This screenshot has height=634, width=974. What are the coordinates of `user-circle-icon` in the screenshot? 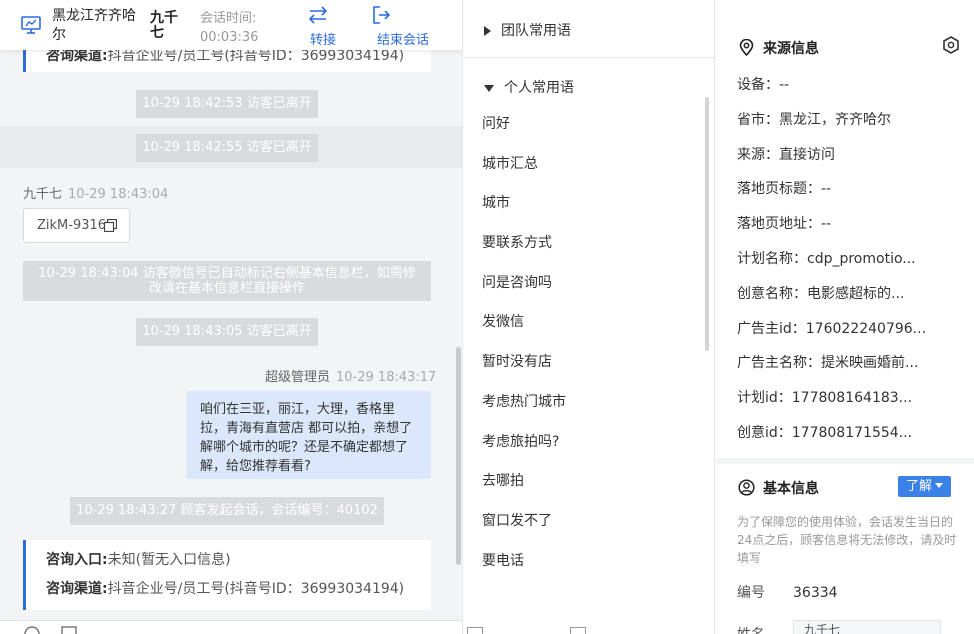 It's located at (746, 487).